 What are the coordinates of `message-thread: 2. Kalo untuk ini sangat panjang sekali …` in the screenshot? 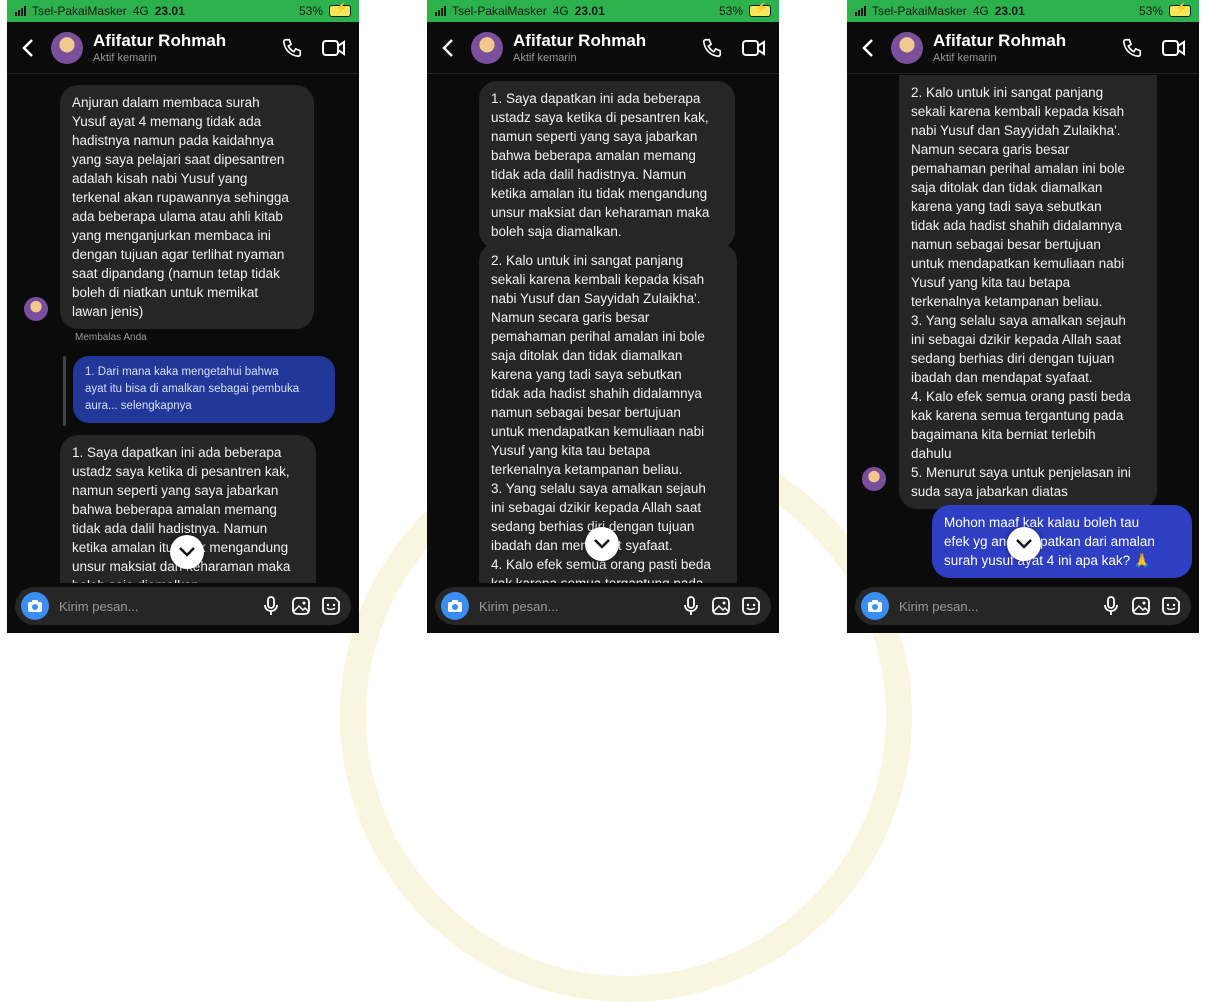 It's located at (1023, 329).